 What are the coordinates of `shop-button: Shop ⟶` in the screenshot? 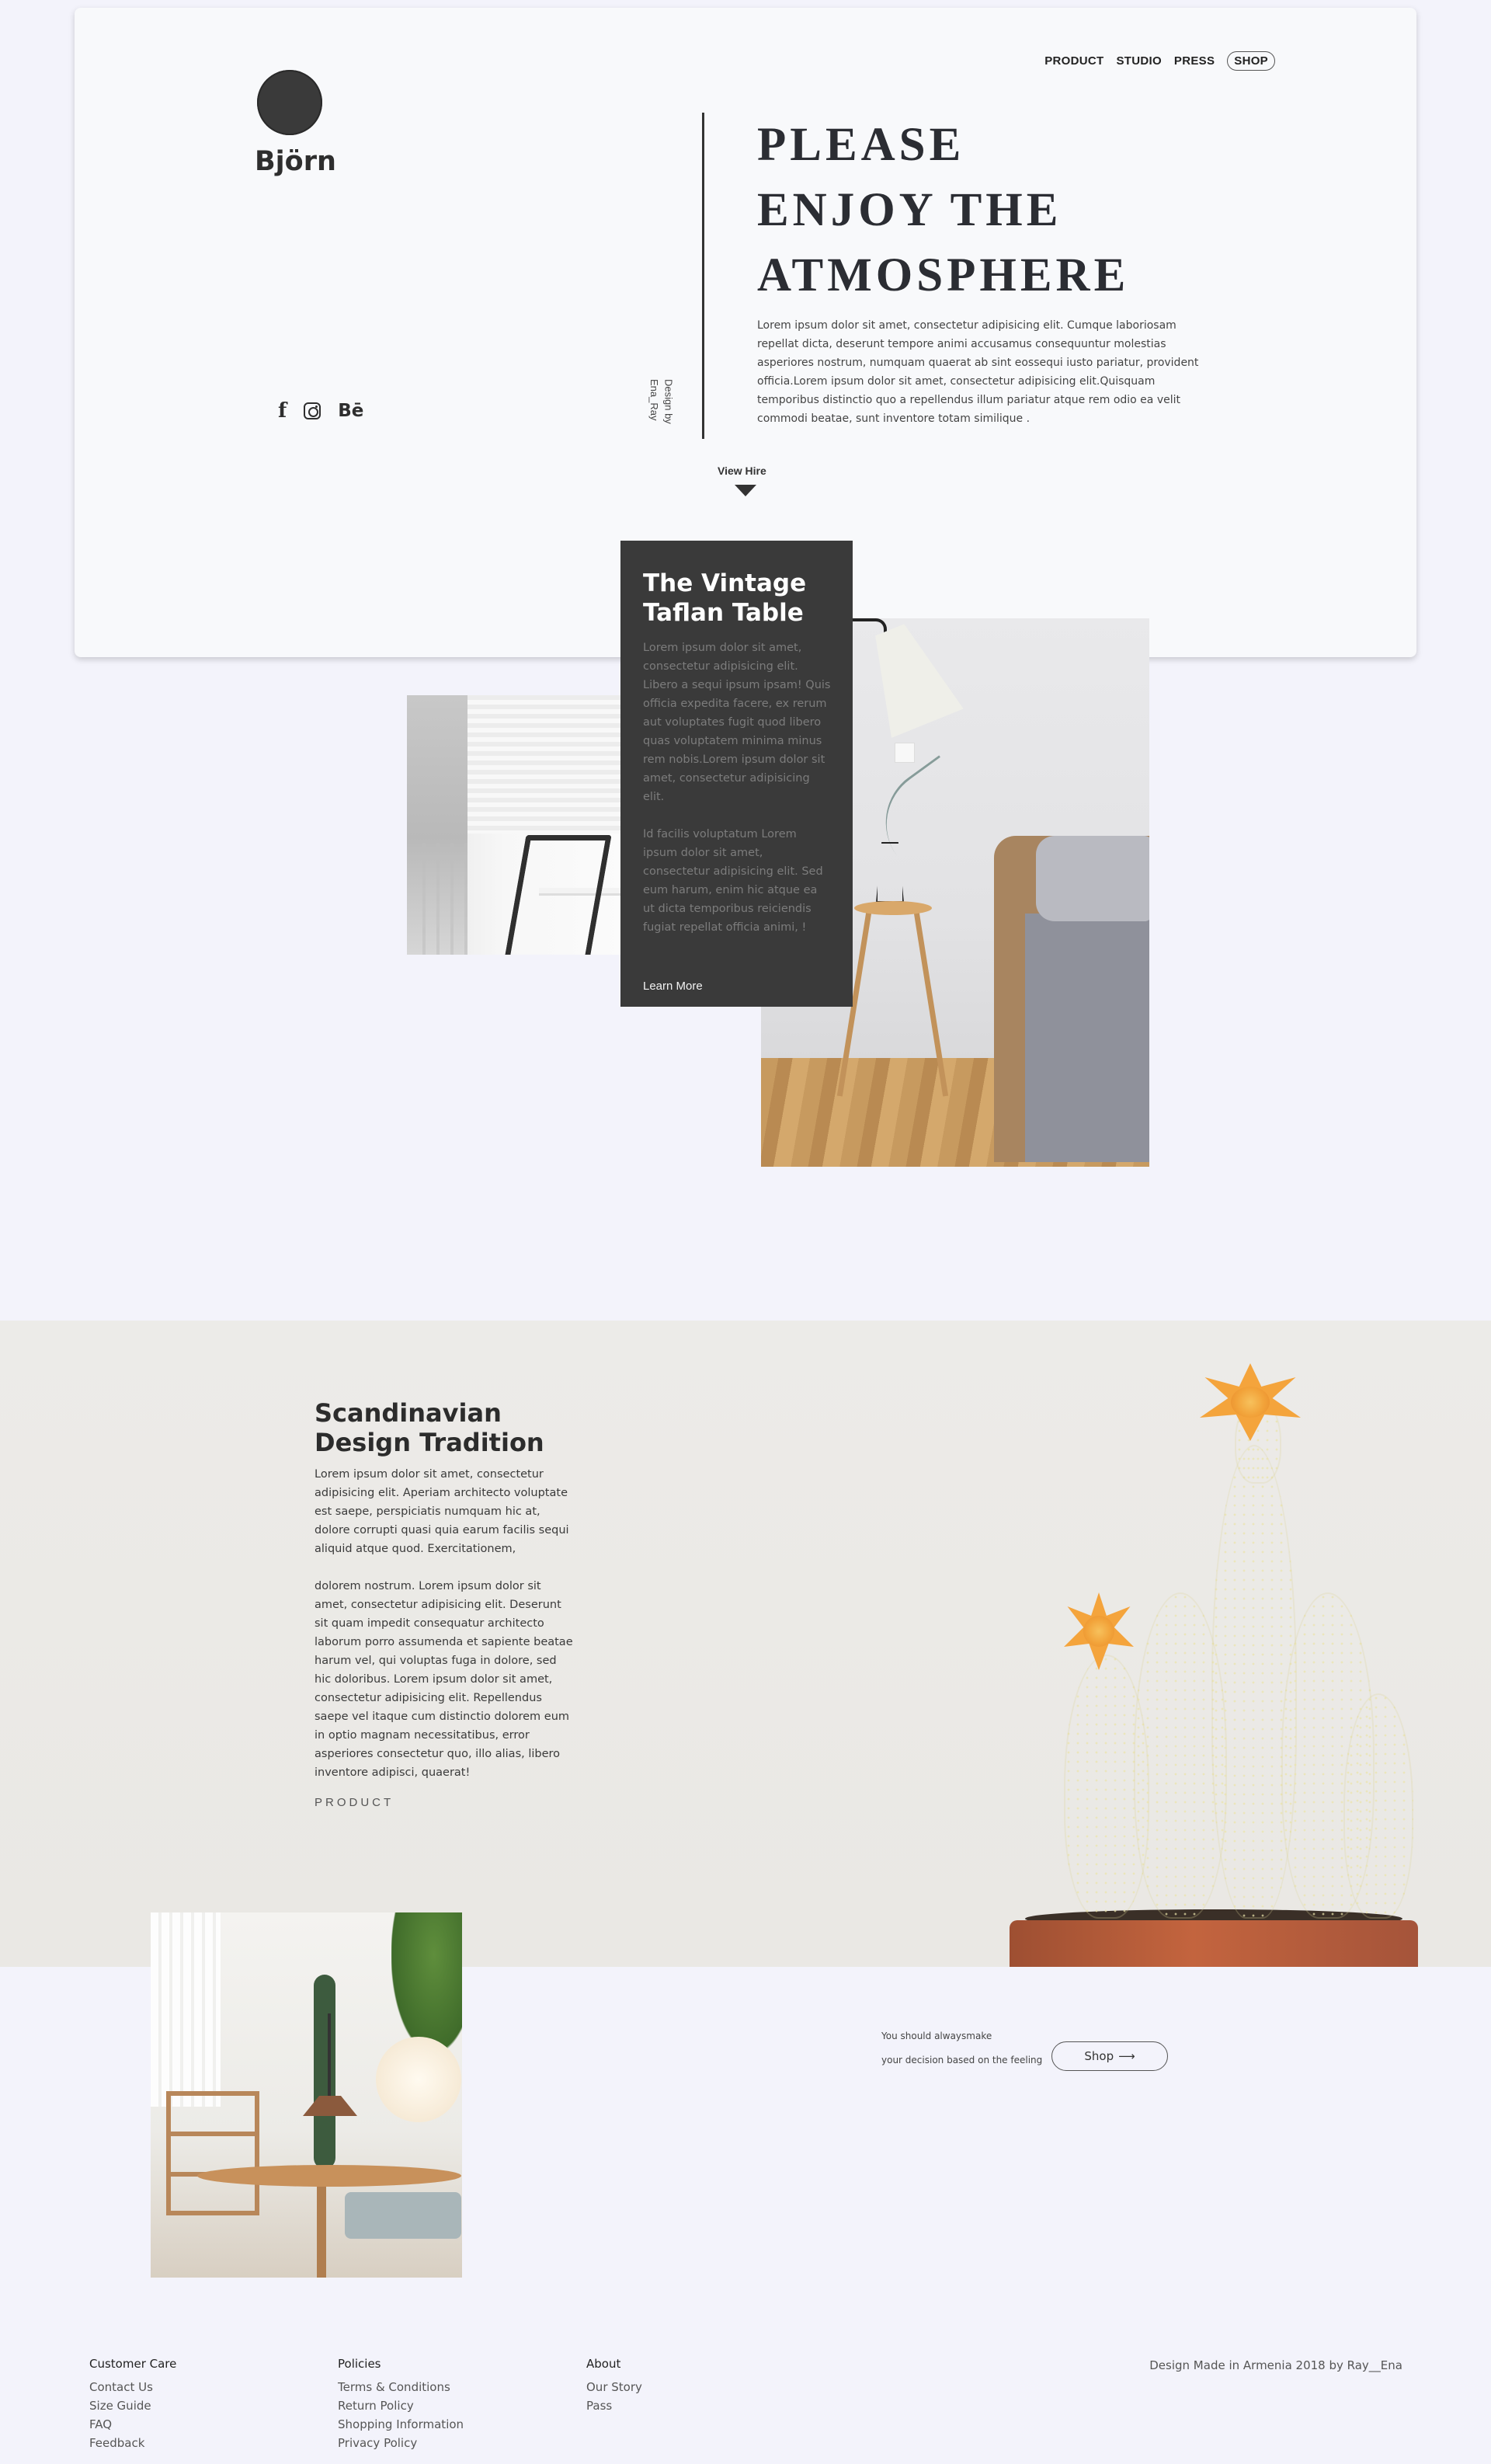 It's located at (1109, 2056).